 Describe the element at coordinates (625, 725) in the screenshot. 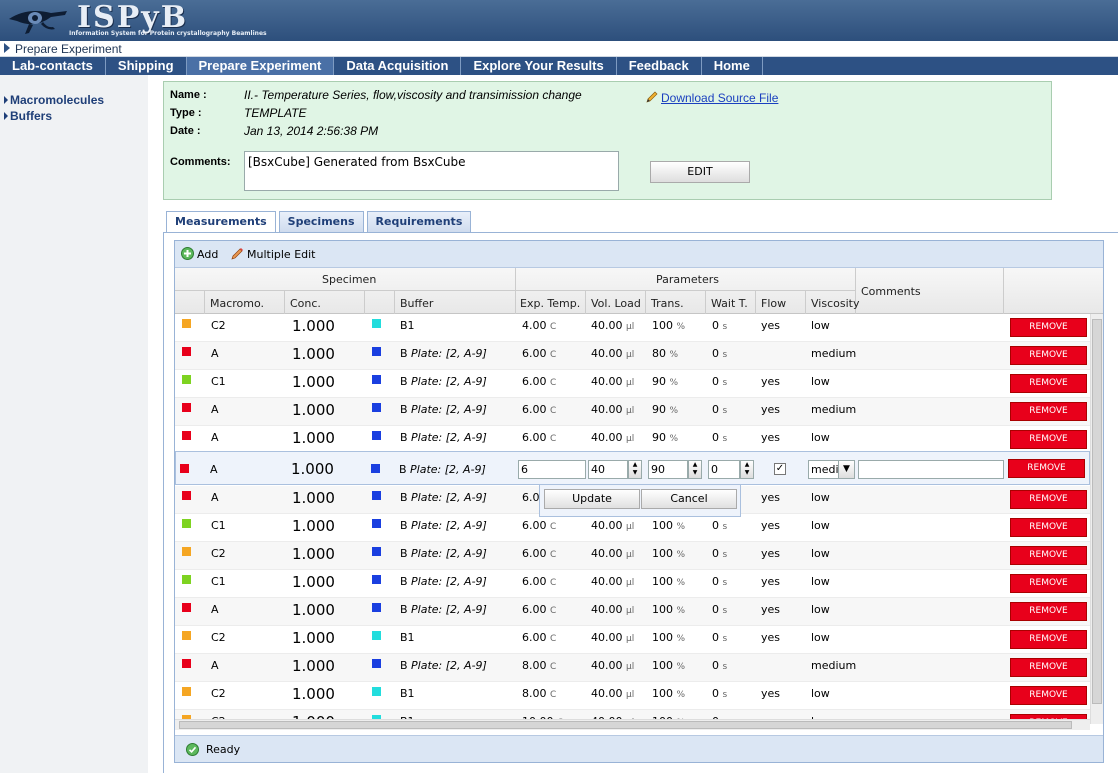

I see `scroll-thumb` at that location.